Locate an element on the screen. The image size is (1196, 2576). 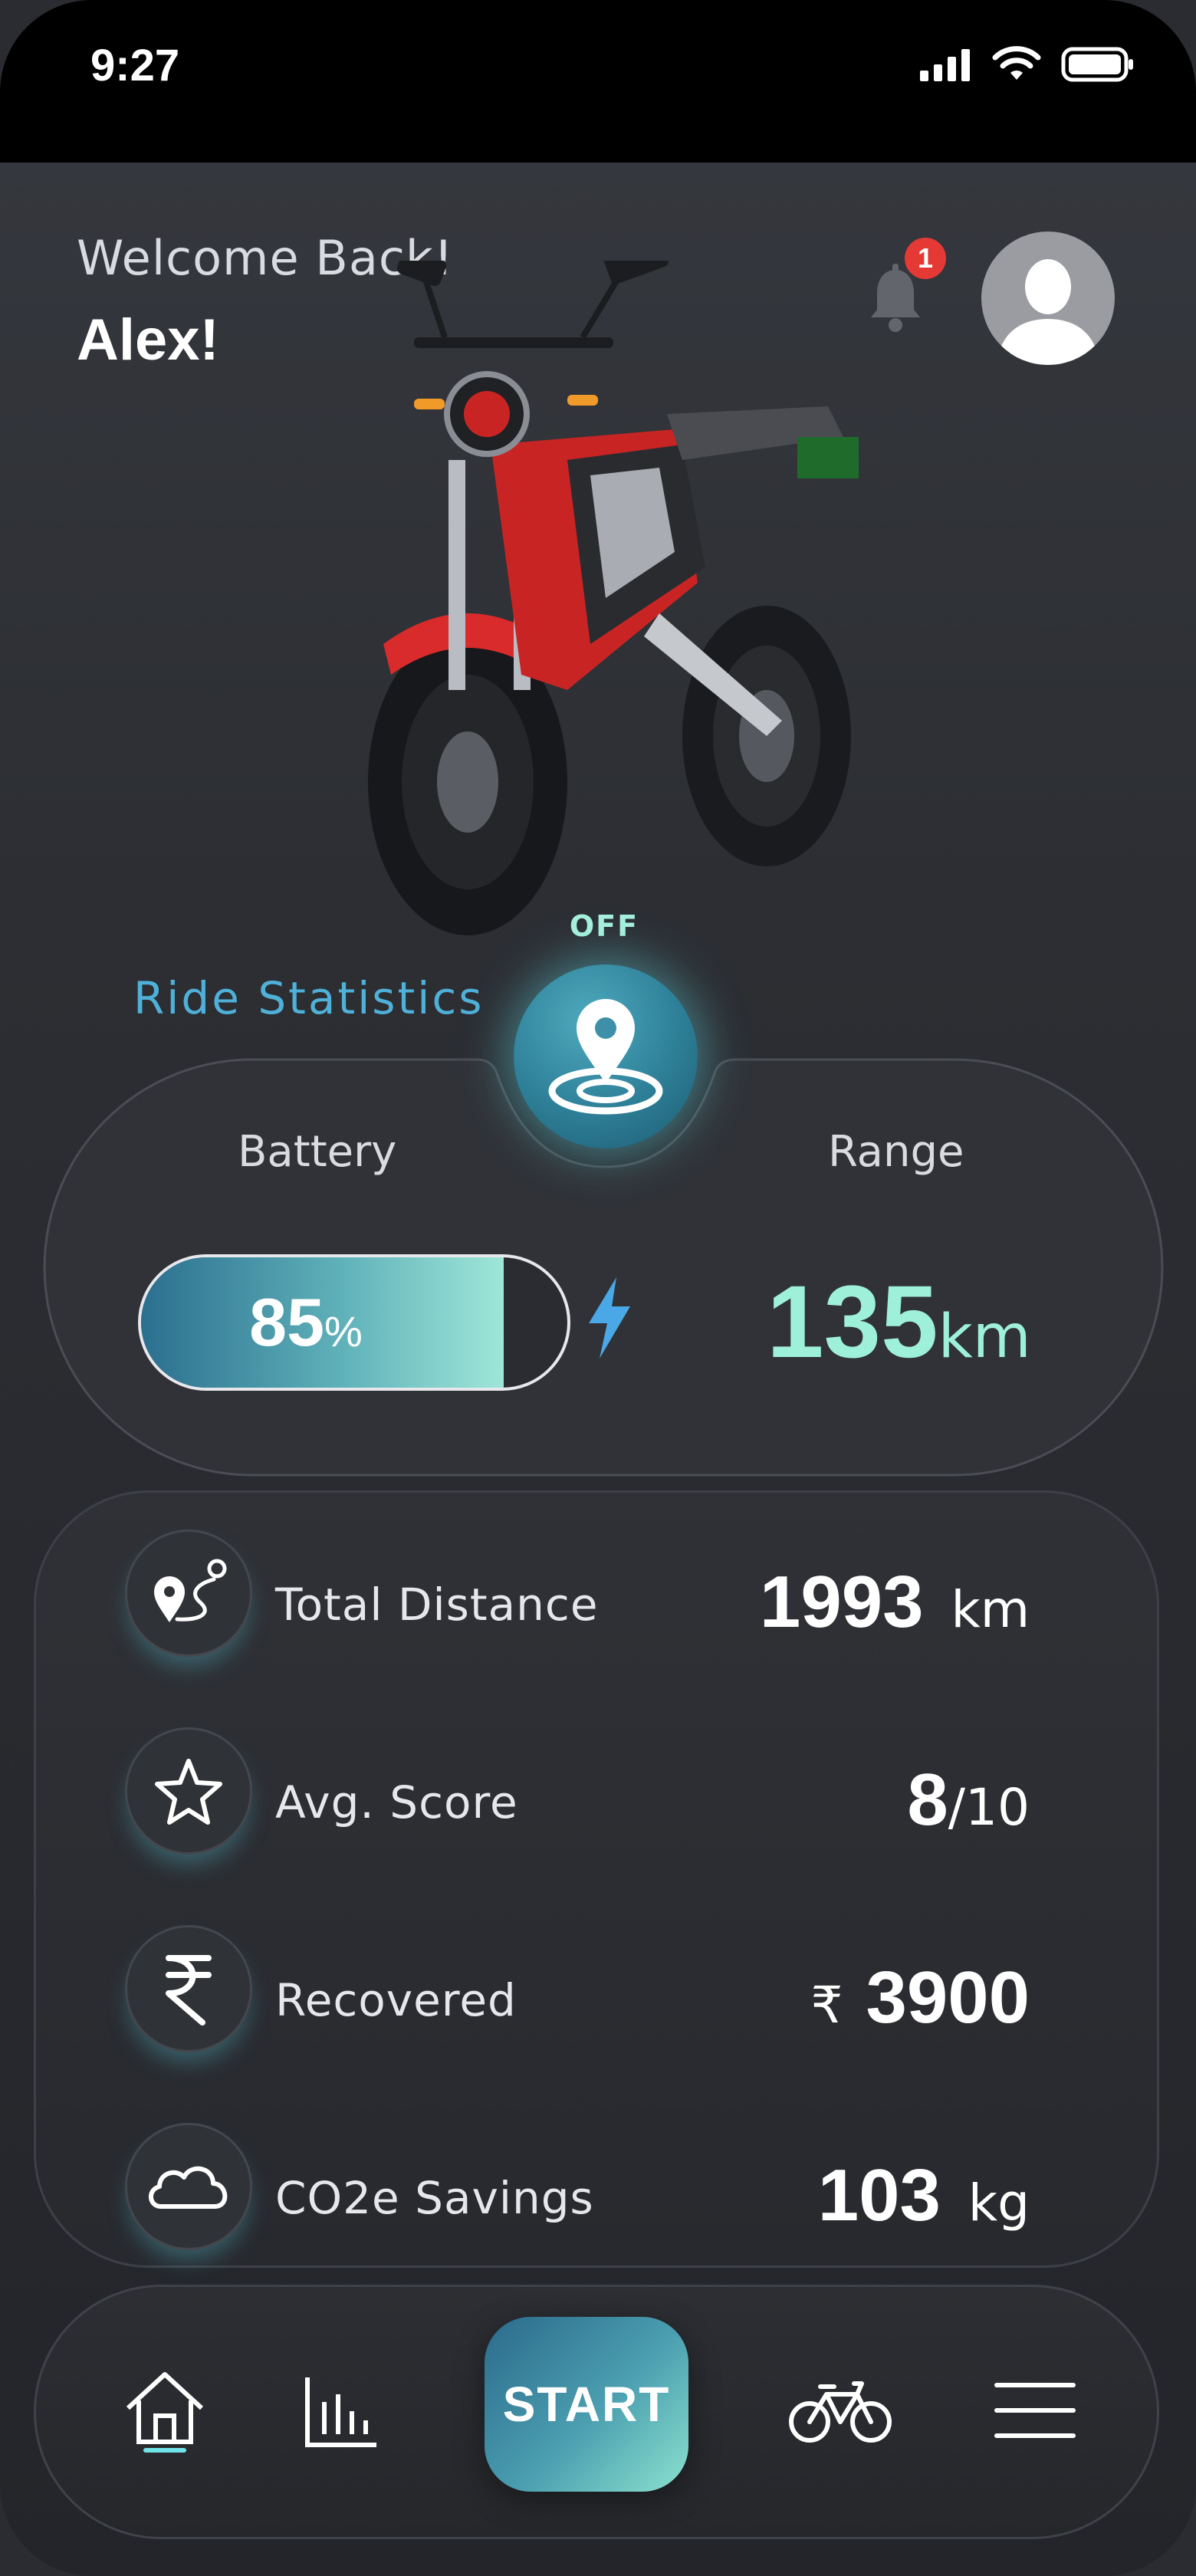
status-bar: 9:27 is located at coordinates (598, 81).